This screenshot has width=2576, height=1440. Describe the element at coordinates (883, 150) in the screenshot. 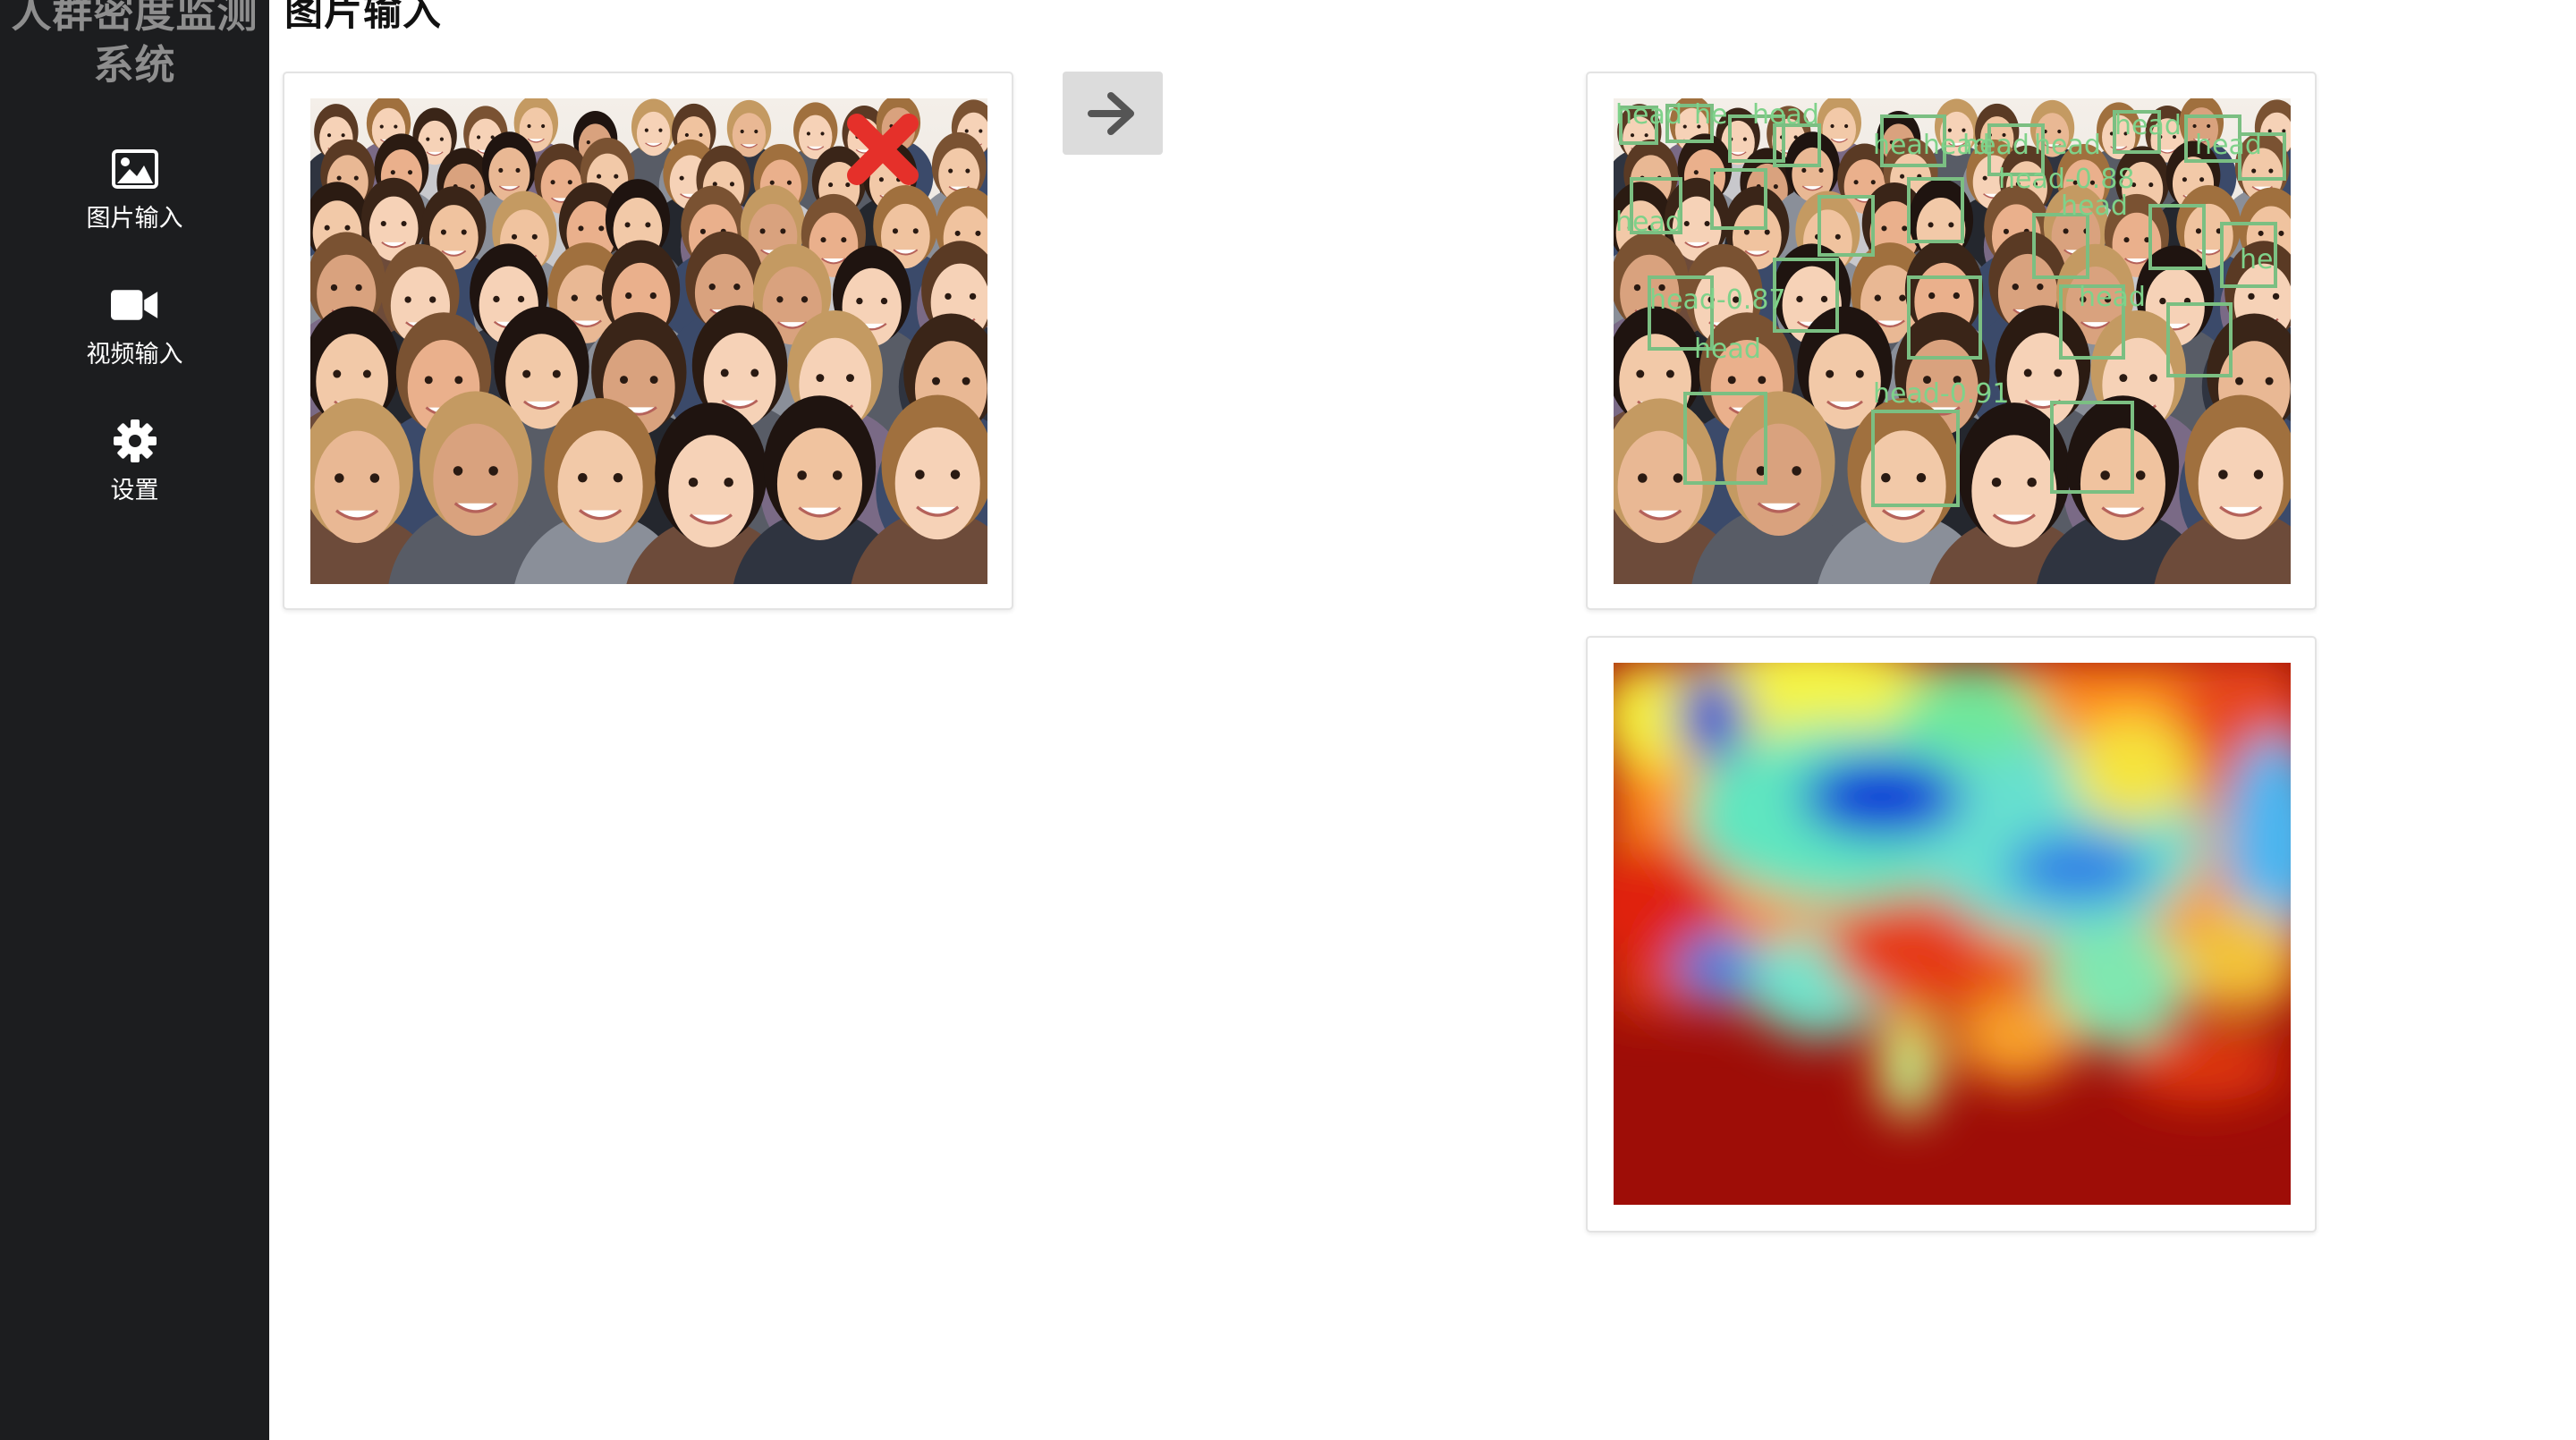

I see `remove-image-icon` at that location.